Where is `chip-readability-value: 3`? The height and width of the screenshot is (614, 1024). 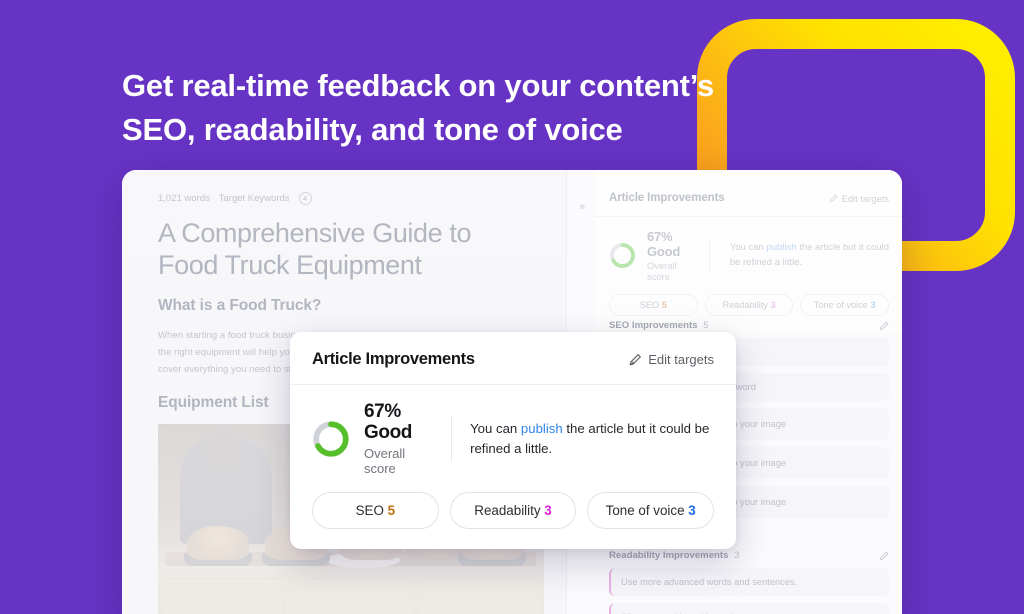
chip-readability-value: 3 is located at coordinates (773, 305).